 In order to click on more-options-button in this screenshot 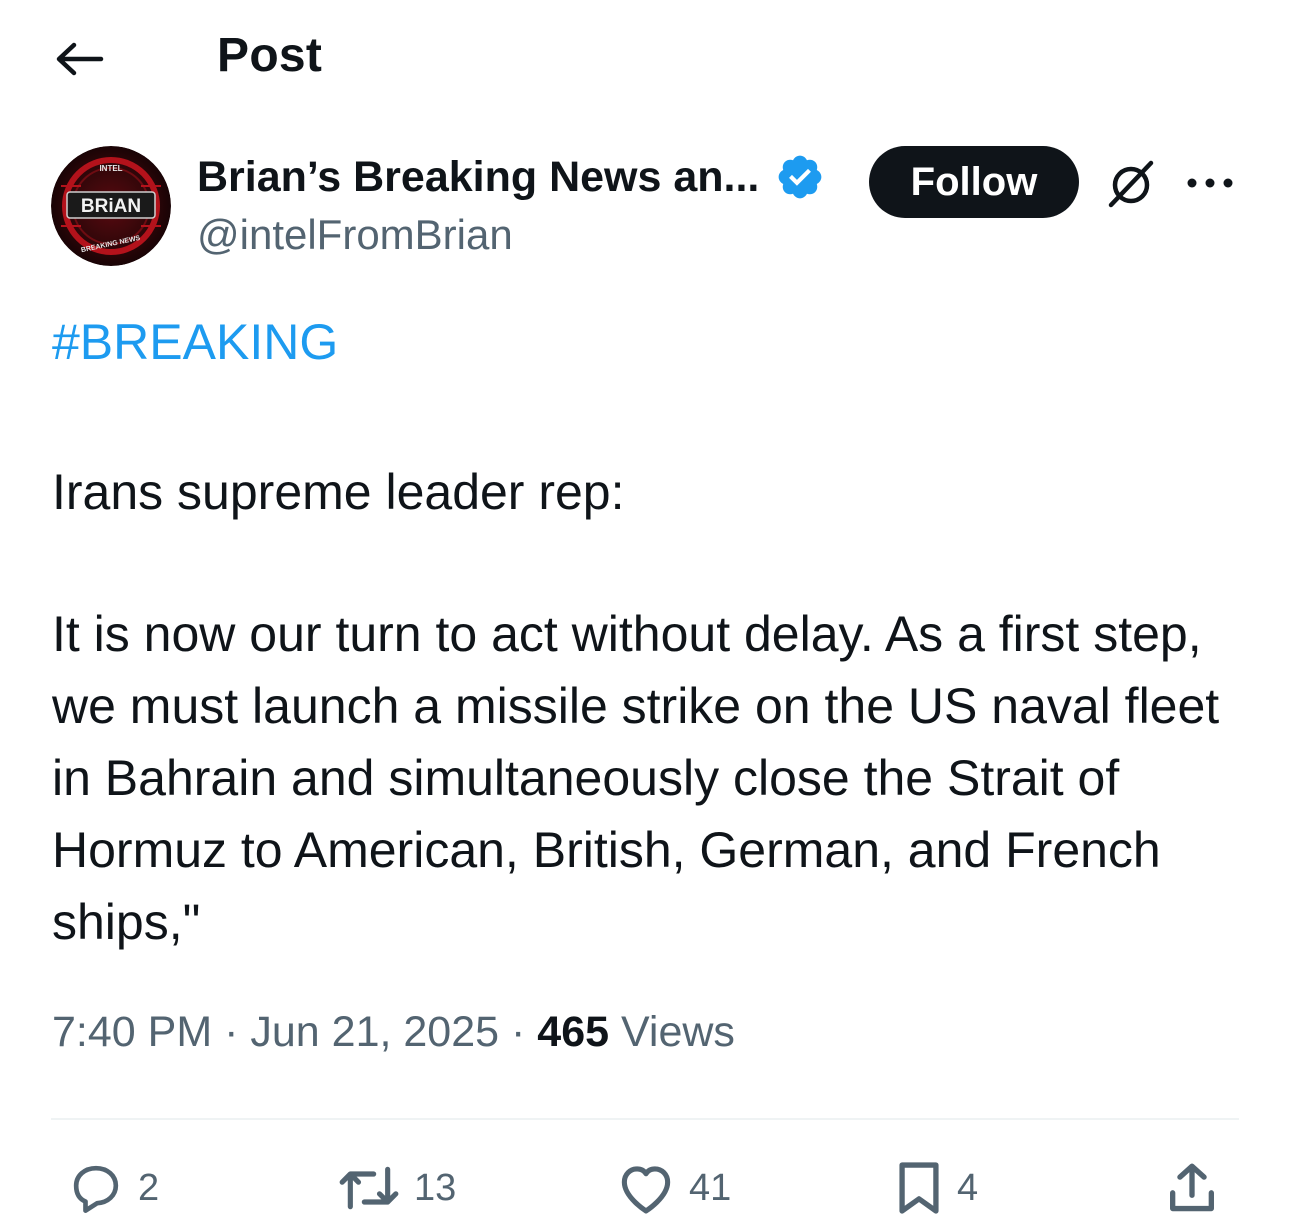, I will do `click(1210, 183)`.